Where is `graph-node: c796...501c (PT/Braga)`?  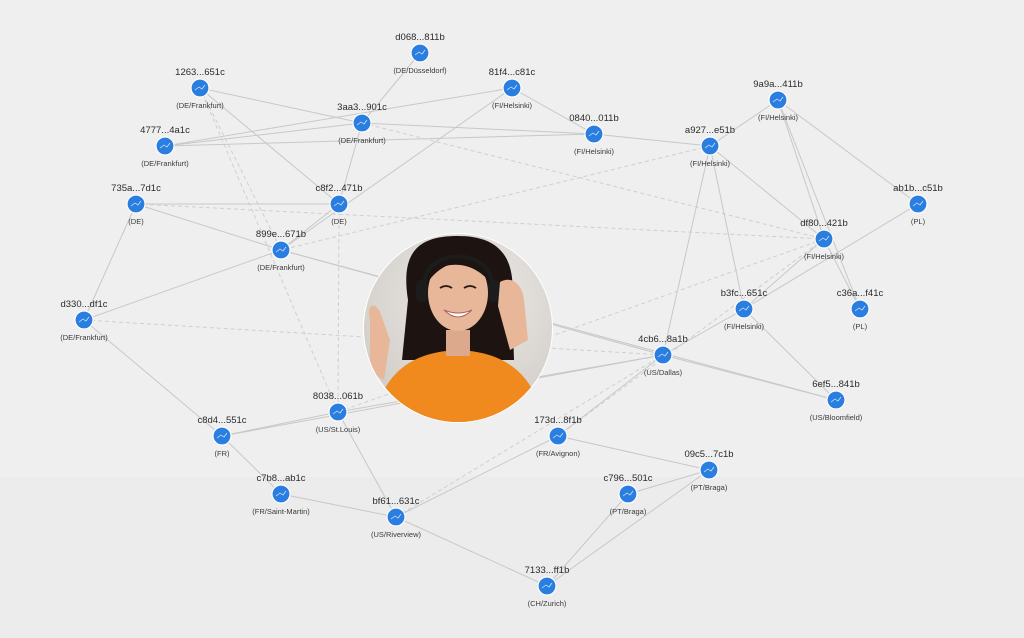
graph-node: c796...501c (PT/Braga) is located at coordinates (627, 494).